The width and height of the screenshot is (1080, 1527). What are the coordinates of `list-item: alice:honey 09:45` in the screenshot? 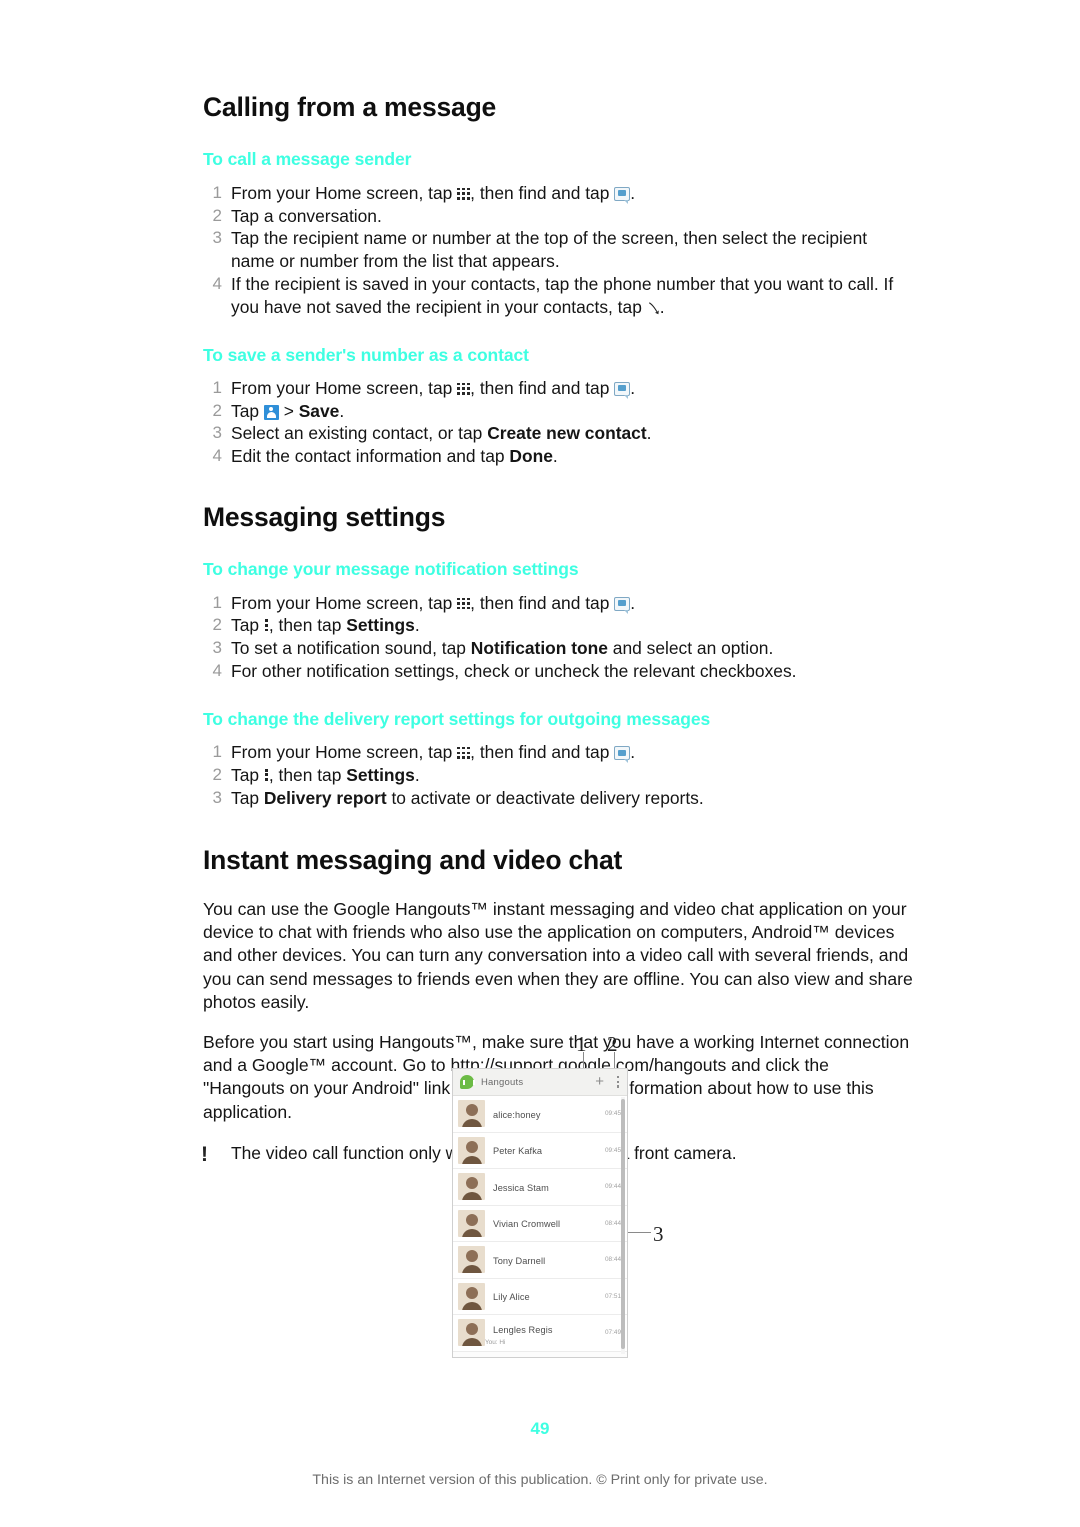 It's located at (540, 1114).